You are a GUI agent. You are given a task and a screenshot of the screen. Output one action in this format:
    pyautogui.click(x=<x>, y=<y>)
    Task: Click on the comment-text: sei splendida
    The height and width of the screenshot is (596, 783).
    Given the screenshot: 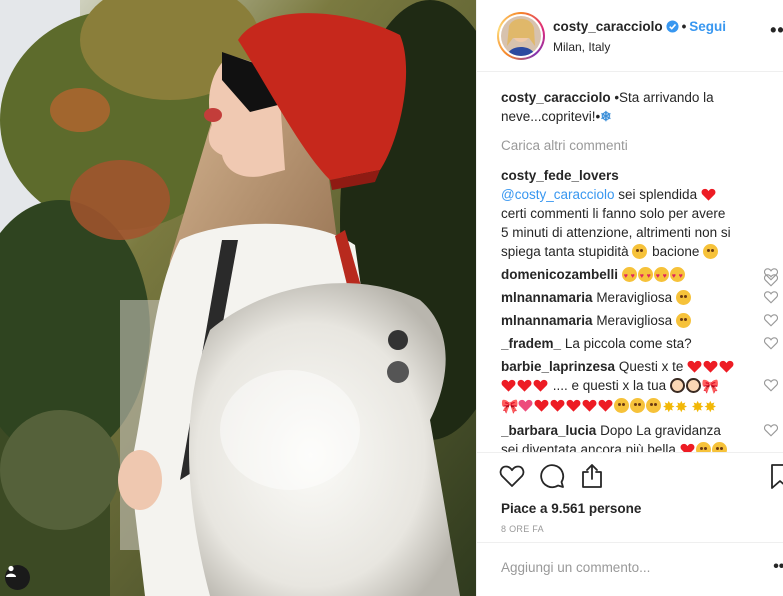 What is the action you would take?
    pyautogui.click(x=658, y=194)
    